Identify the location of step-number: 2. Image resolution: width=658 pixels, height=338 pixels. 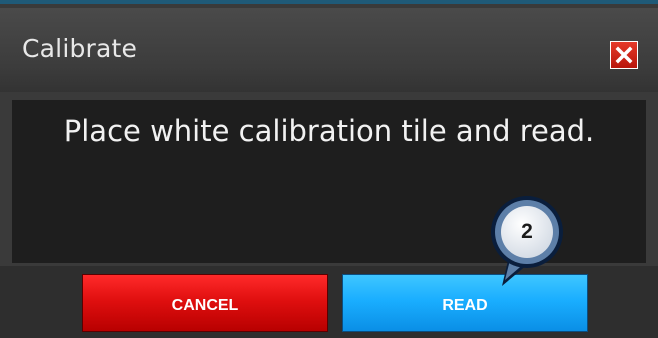
(527, 231).